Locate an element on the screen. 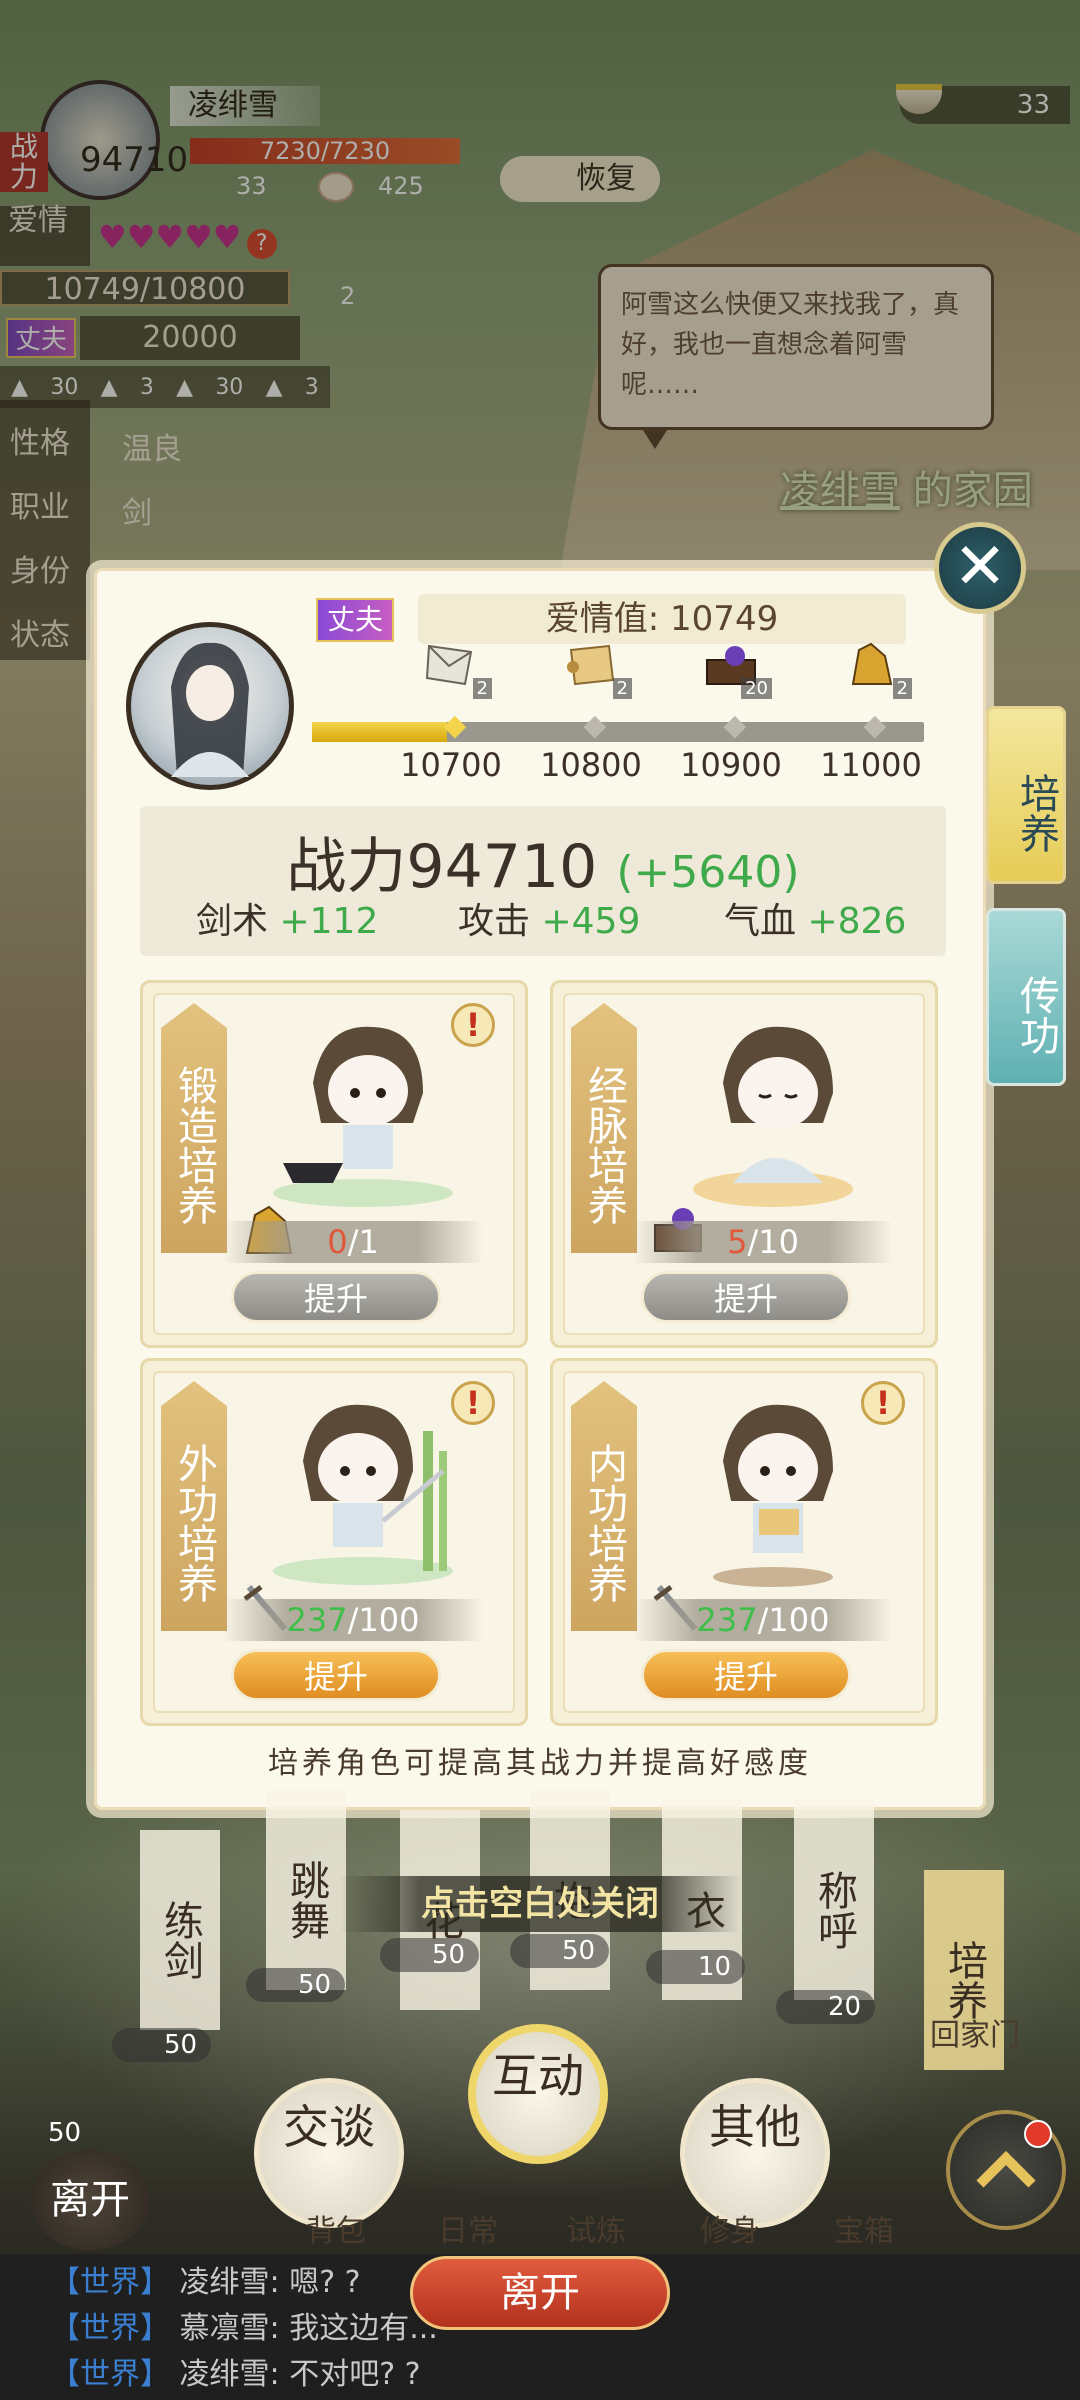 The width and height of the screenshot is (1080, 2400). attr-hp: 气血 +826 is located at coordinates (815, 918).